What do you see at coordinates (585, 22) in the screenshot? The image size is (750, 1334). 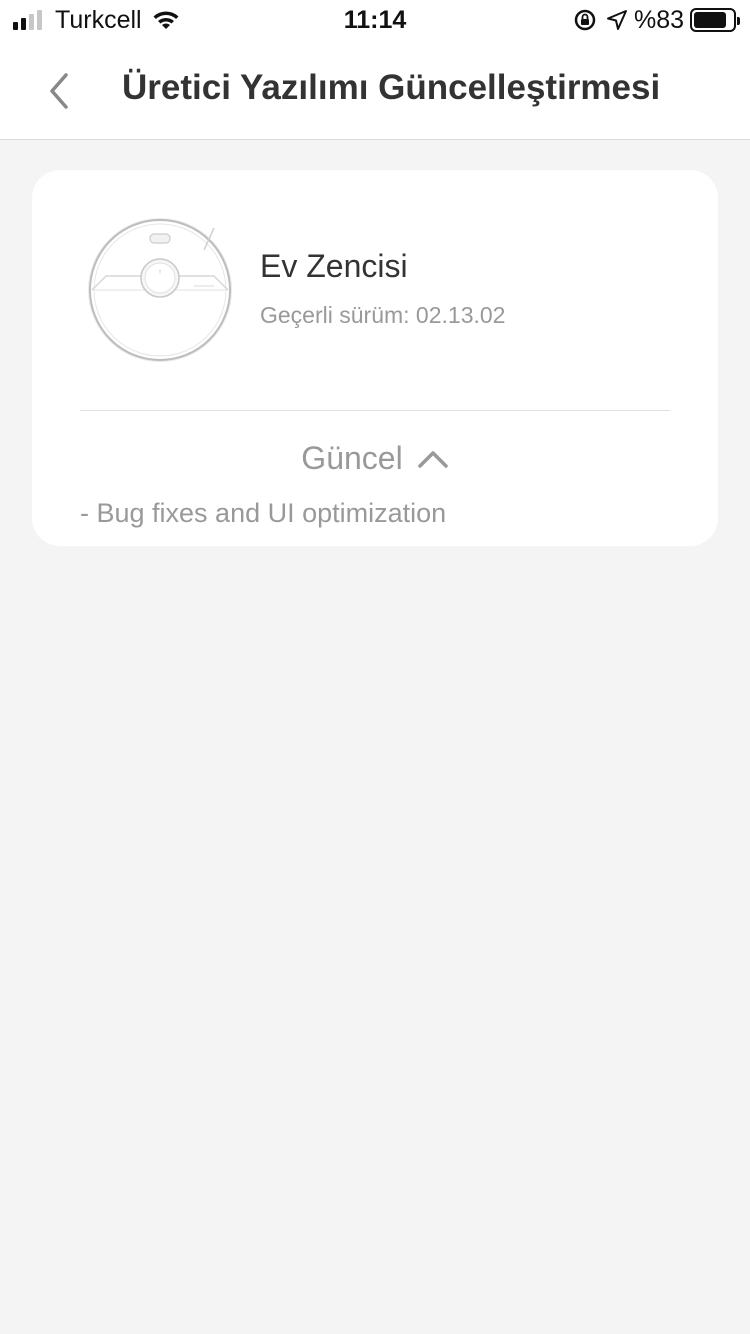 I see `rotation-lock-icon` at bounding box center [585, 22].